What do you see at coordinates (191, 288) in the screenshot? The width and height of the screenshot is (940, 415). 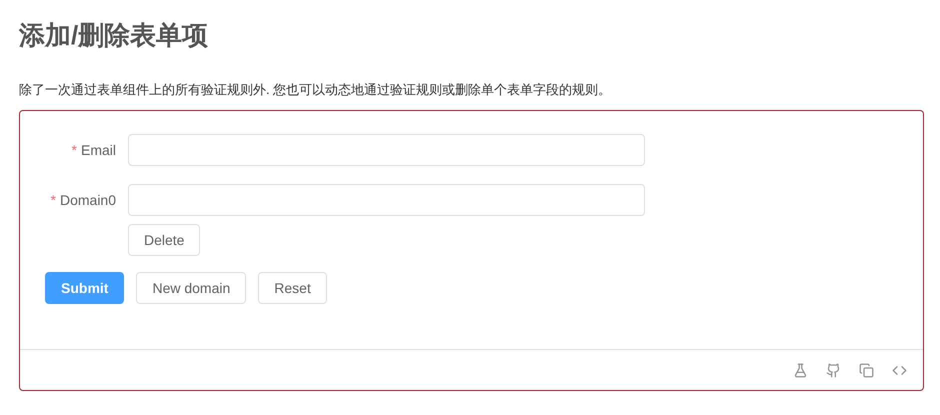 I see `form-button: New domain` at bounding box center [191, 288].